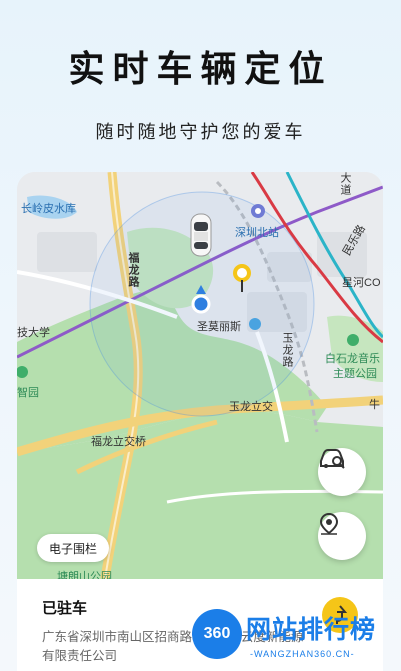  What do you see at coordinates (200, 132) in the screenshot?
I see `hero-subtitle: 随时随地守护您的爱车` at bounding box center [200, 132].